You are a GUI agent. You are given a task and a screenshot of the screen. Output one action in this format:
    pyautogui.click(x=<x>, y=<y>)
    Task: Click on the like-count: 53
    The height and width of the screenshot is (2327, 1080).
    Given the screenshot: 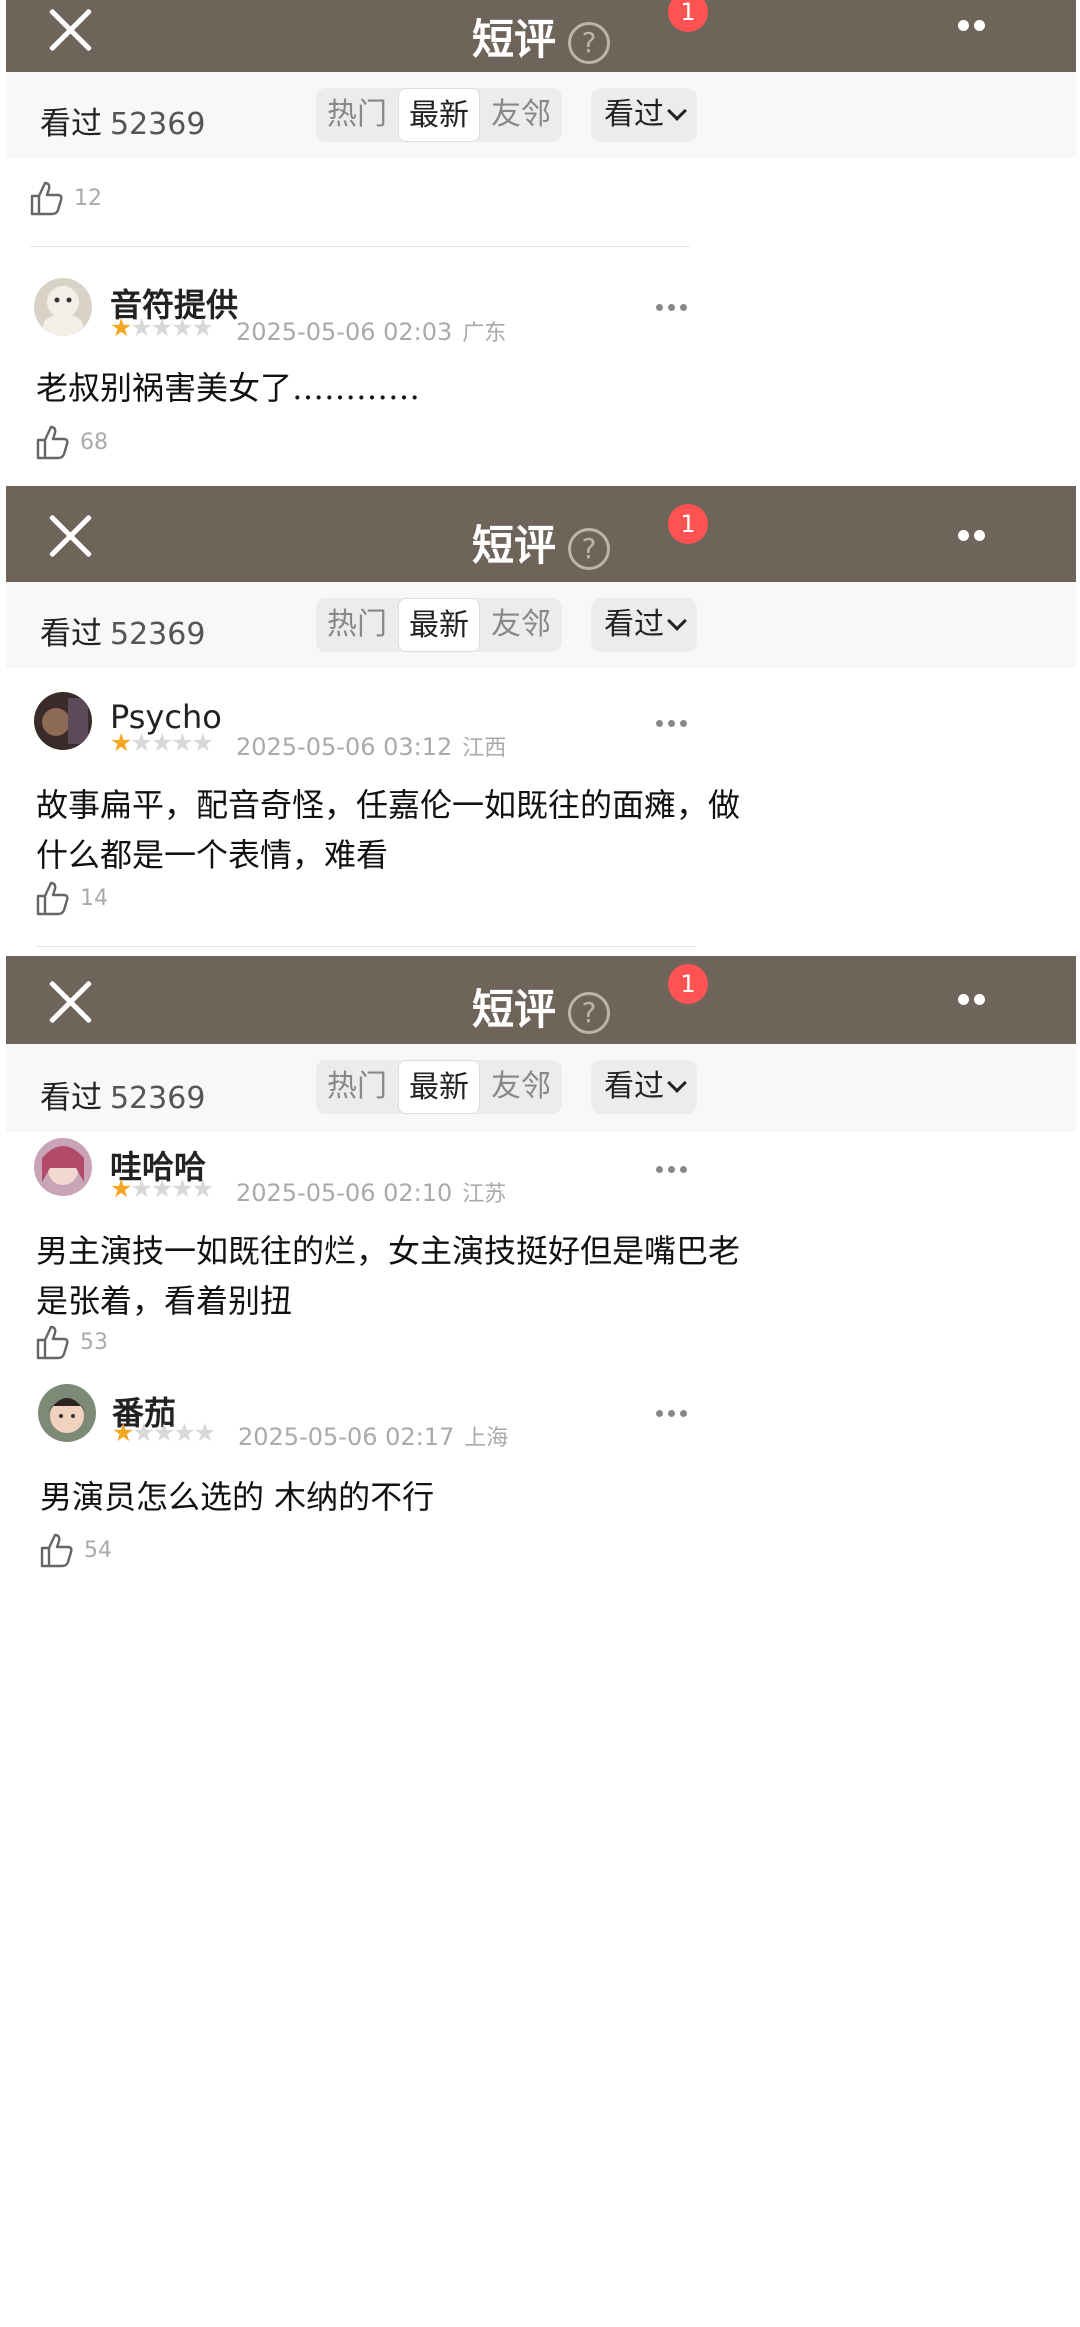 What is the action you would take?
    pyautogui.click(x=94, y=1342)
    